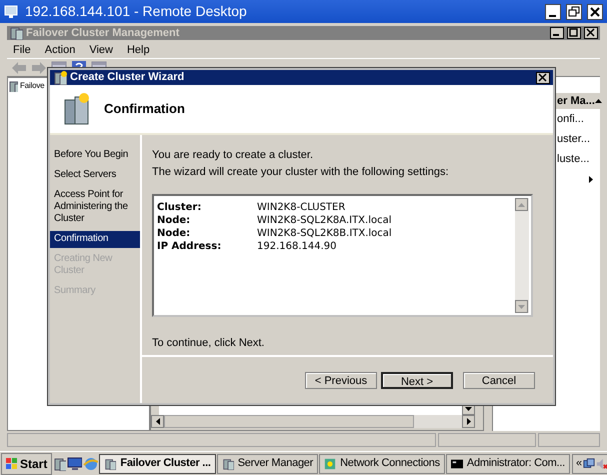 The width and height of the screenshot is (607, 475). I want to click on setting-value: WIN2K8-SQL2K8B.ITX.local, so click(324, 233).